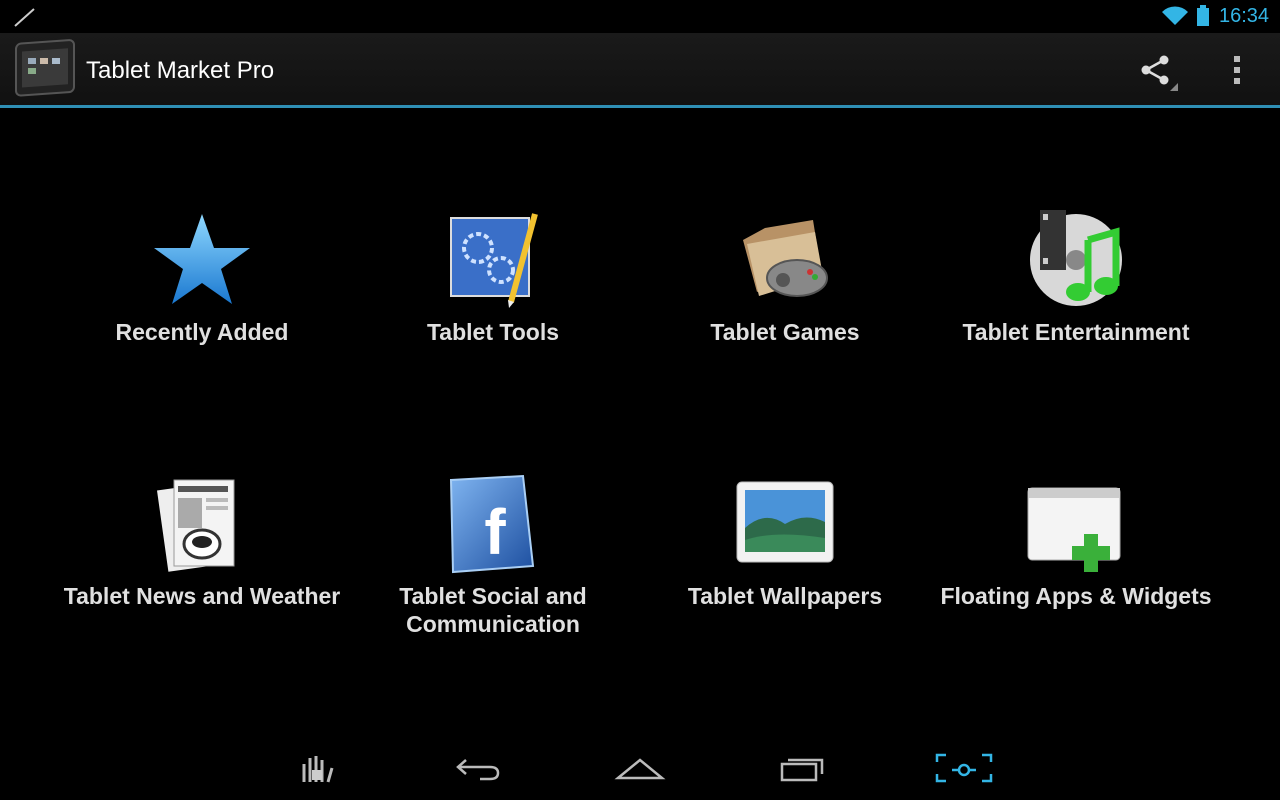 This screenshot has height=800, width=1280. I want to click on blueprint-gears-icon, so click(493, 260).